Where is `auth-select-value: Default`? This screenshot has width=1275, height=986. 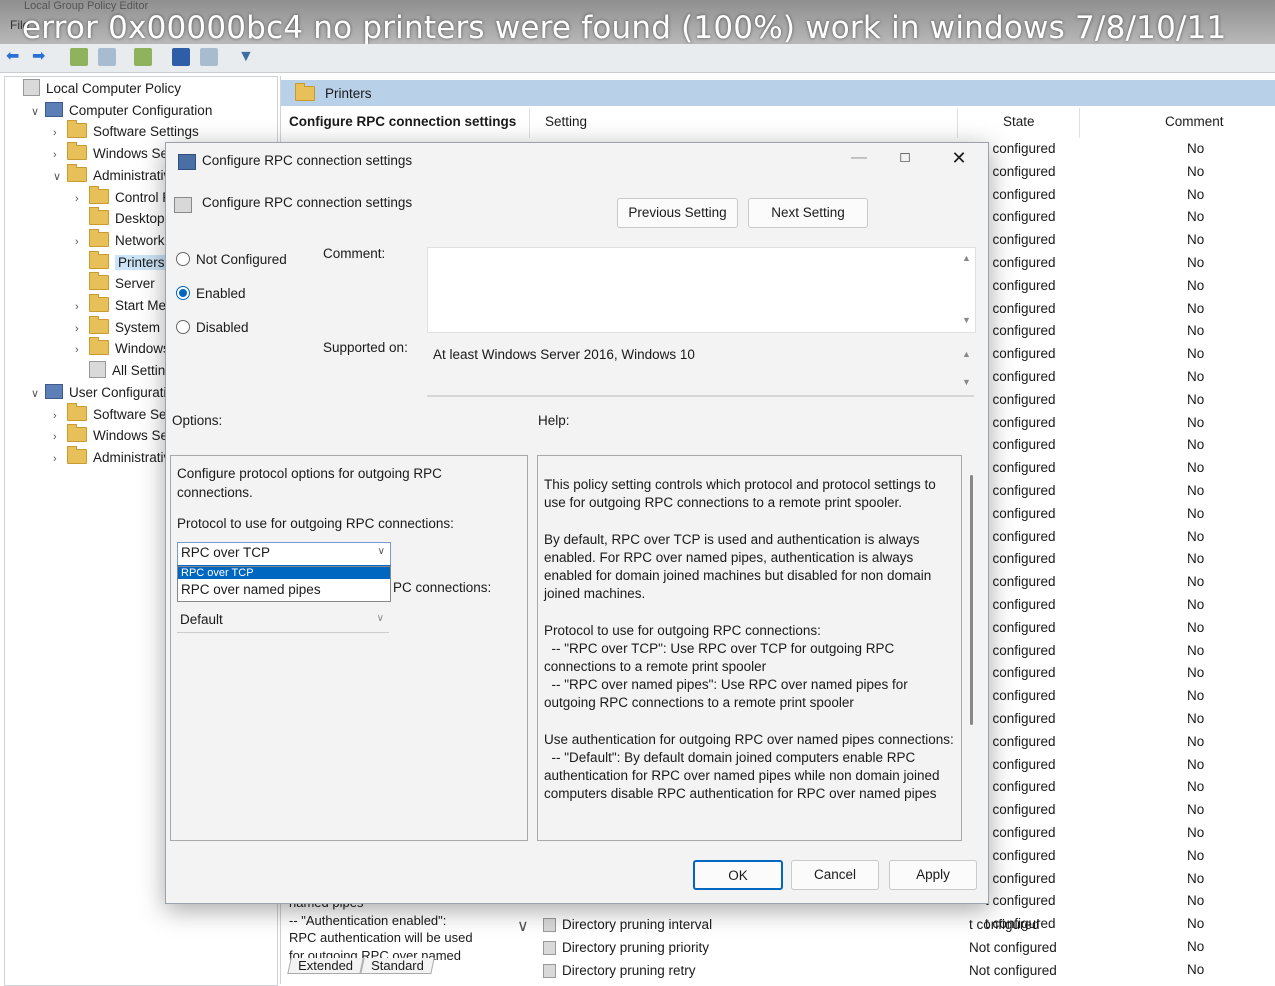
auth-select-value: Default is located at coordinates (201, 619).